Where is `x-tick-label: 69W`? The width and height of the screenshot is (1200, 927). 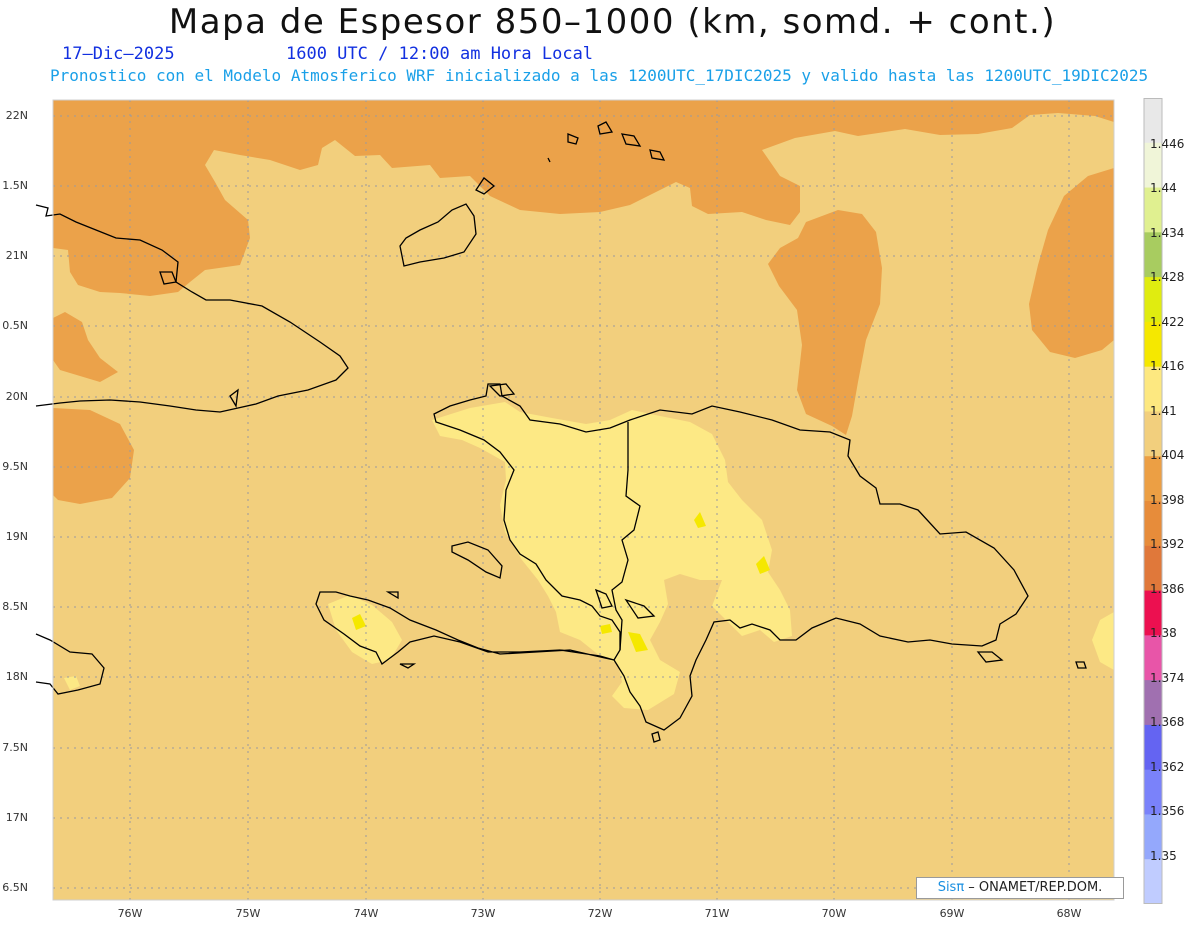
x-tick-label: 69W is located at coordinates (952, 913).